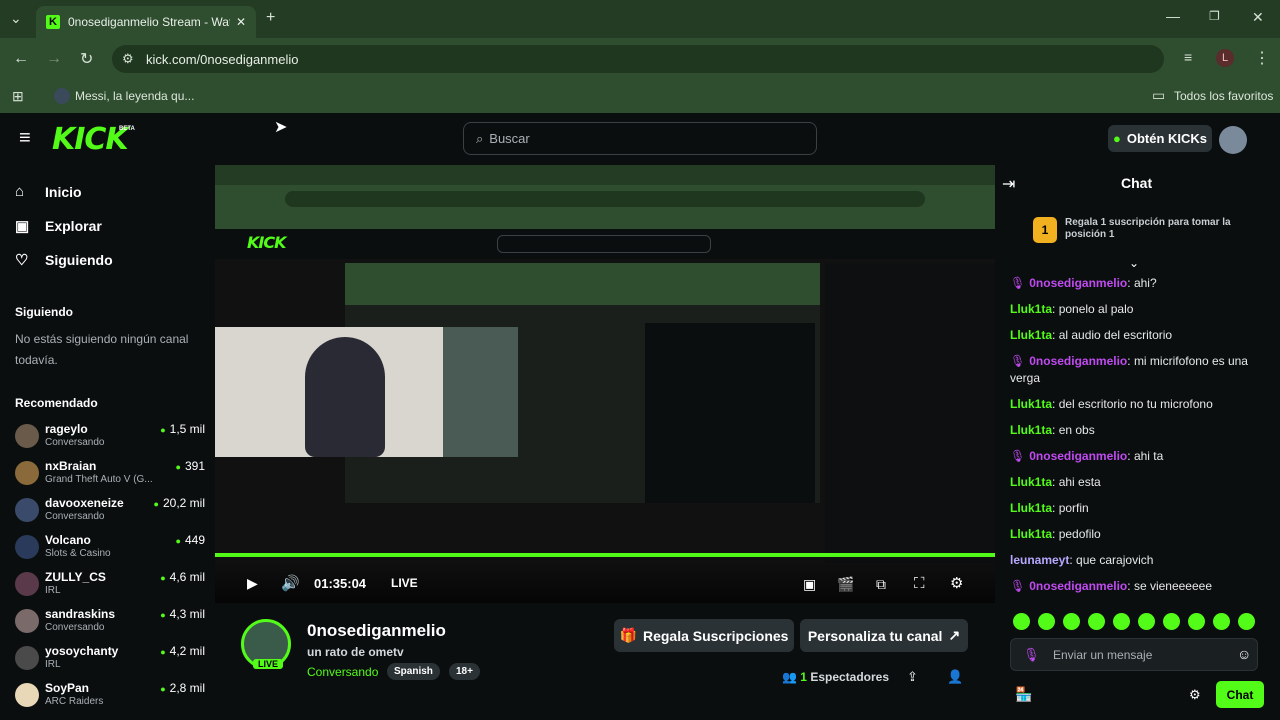  Describe the element at coordinates (1244, 654) in the screenshot. I see `emoji-icon: ☺` at that location.